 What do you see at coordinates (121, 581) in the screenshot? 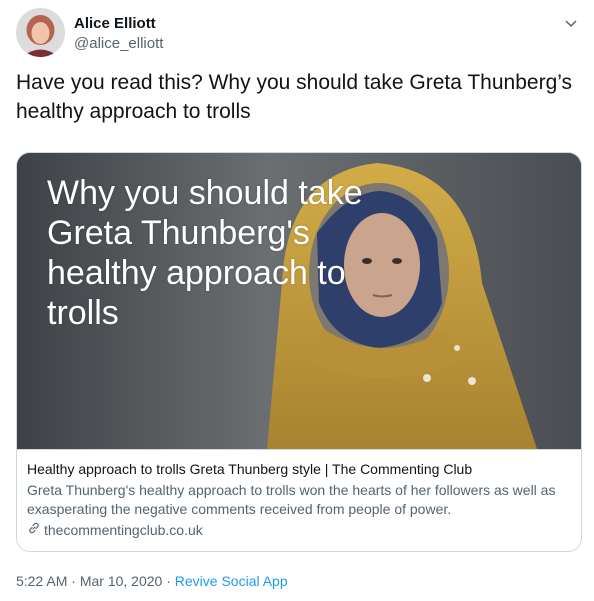
I see `tweet-date: Mar 10, 2020` at bounding box center [121, 581].